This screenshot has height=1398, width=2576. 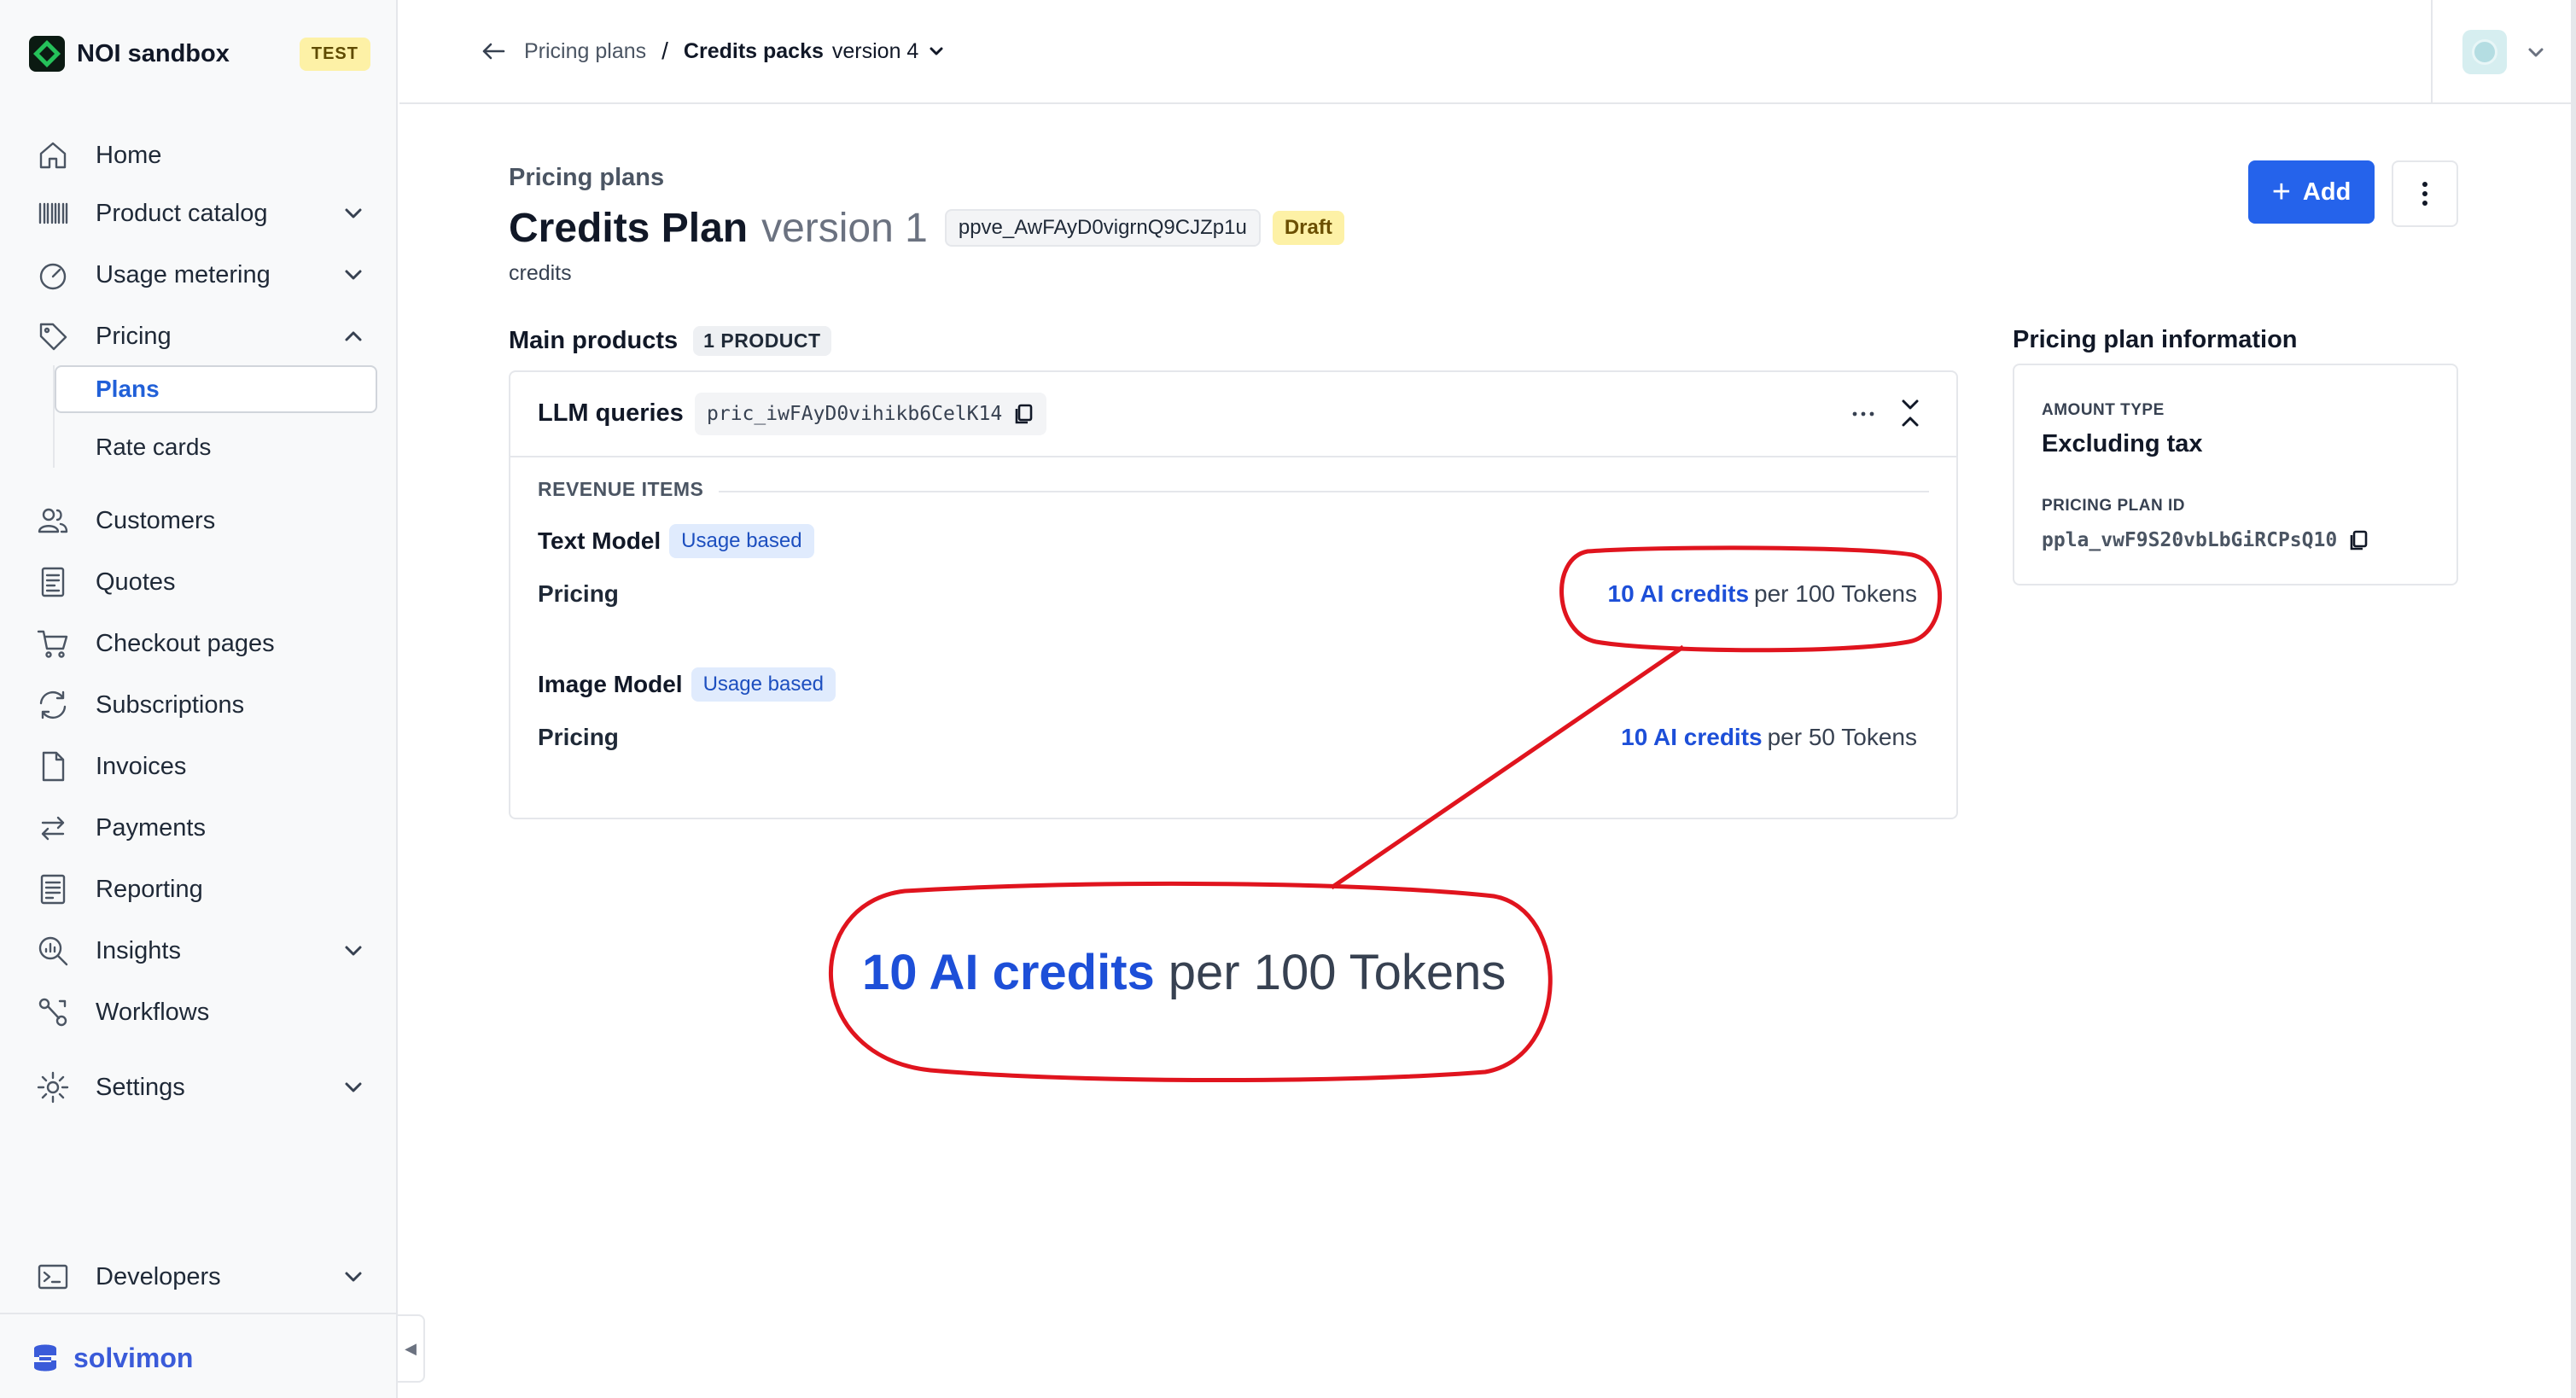 I want to click on page-title: Credits Plan, so click(x=629, y=228).